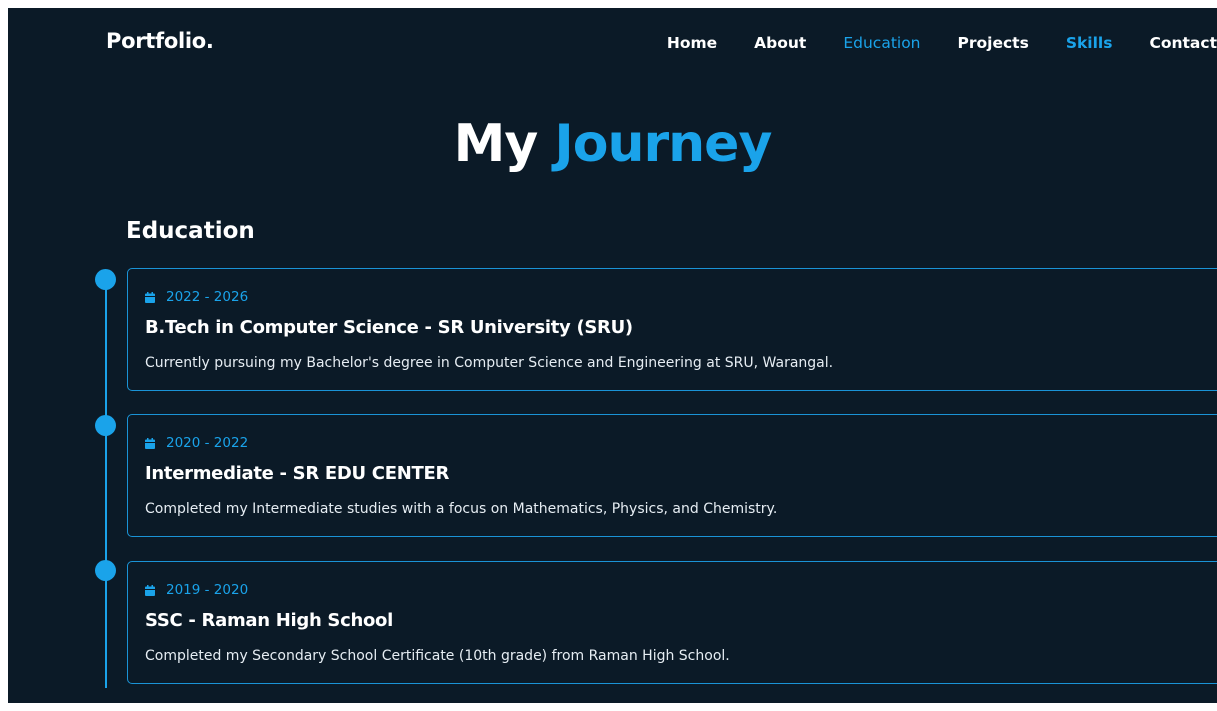 This screenshot has width=1217, height=711. I want to click on education-date: 2020 - 2022, so click(196, 443).